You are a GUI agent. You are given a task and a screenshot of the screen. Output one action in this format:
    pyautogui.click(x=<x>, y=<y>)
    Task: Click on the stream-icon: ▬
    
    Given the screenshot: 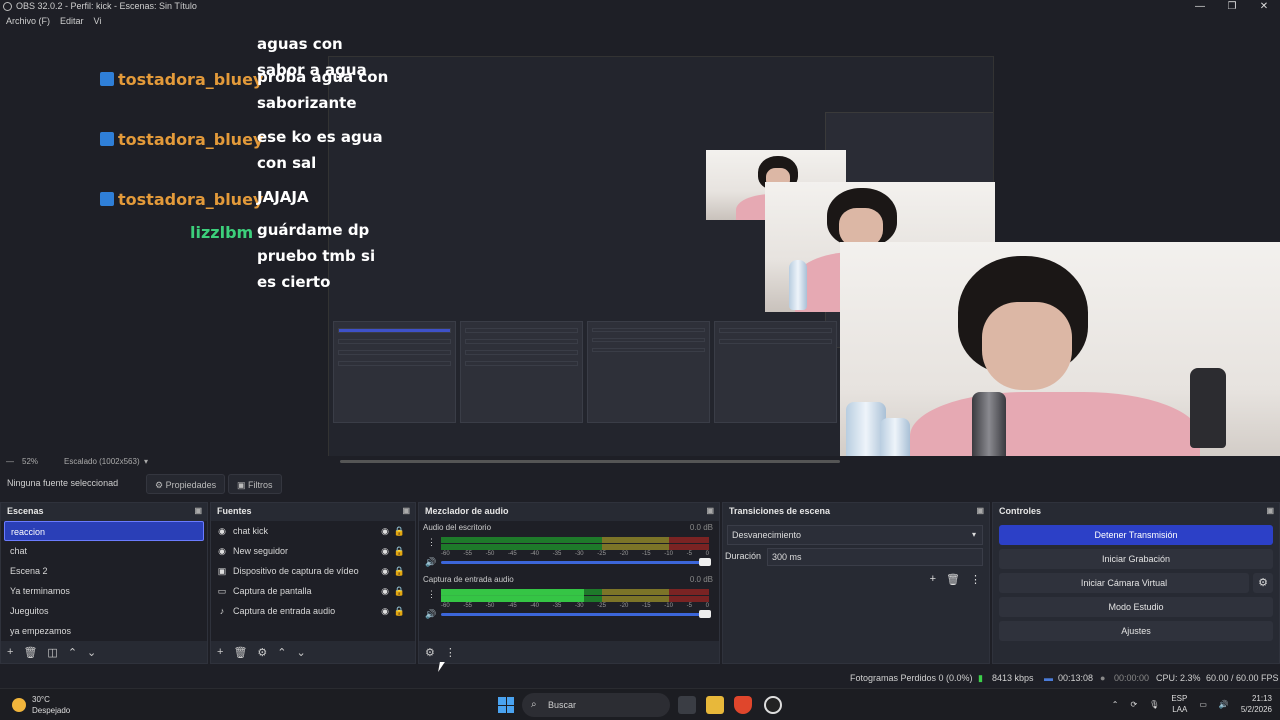 What is the action you would take?
    pyautogui.click(x=1048, y=678)
    